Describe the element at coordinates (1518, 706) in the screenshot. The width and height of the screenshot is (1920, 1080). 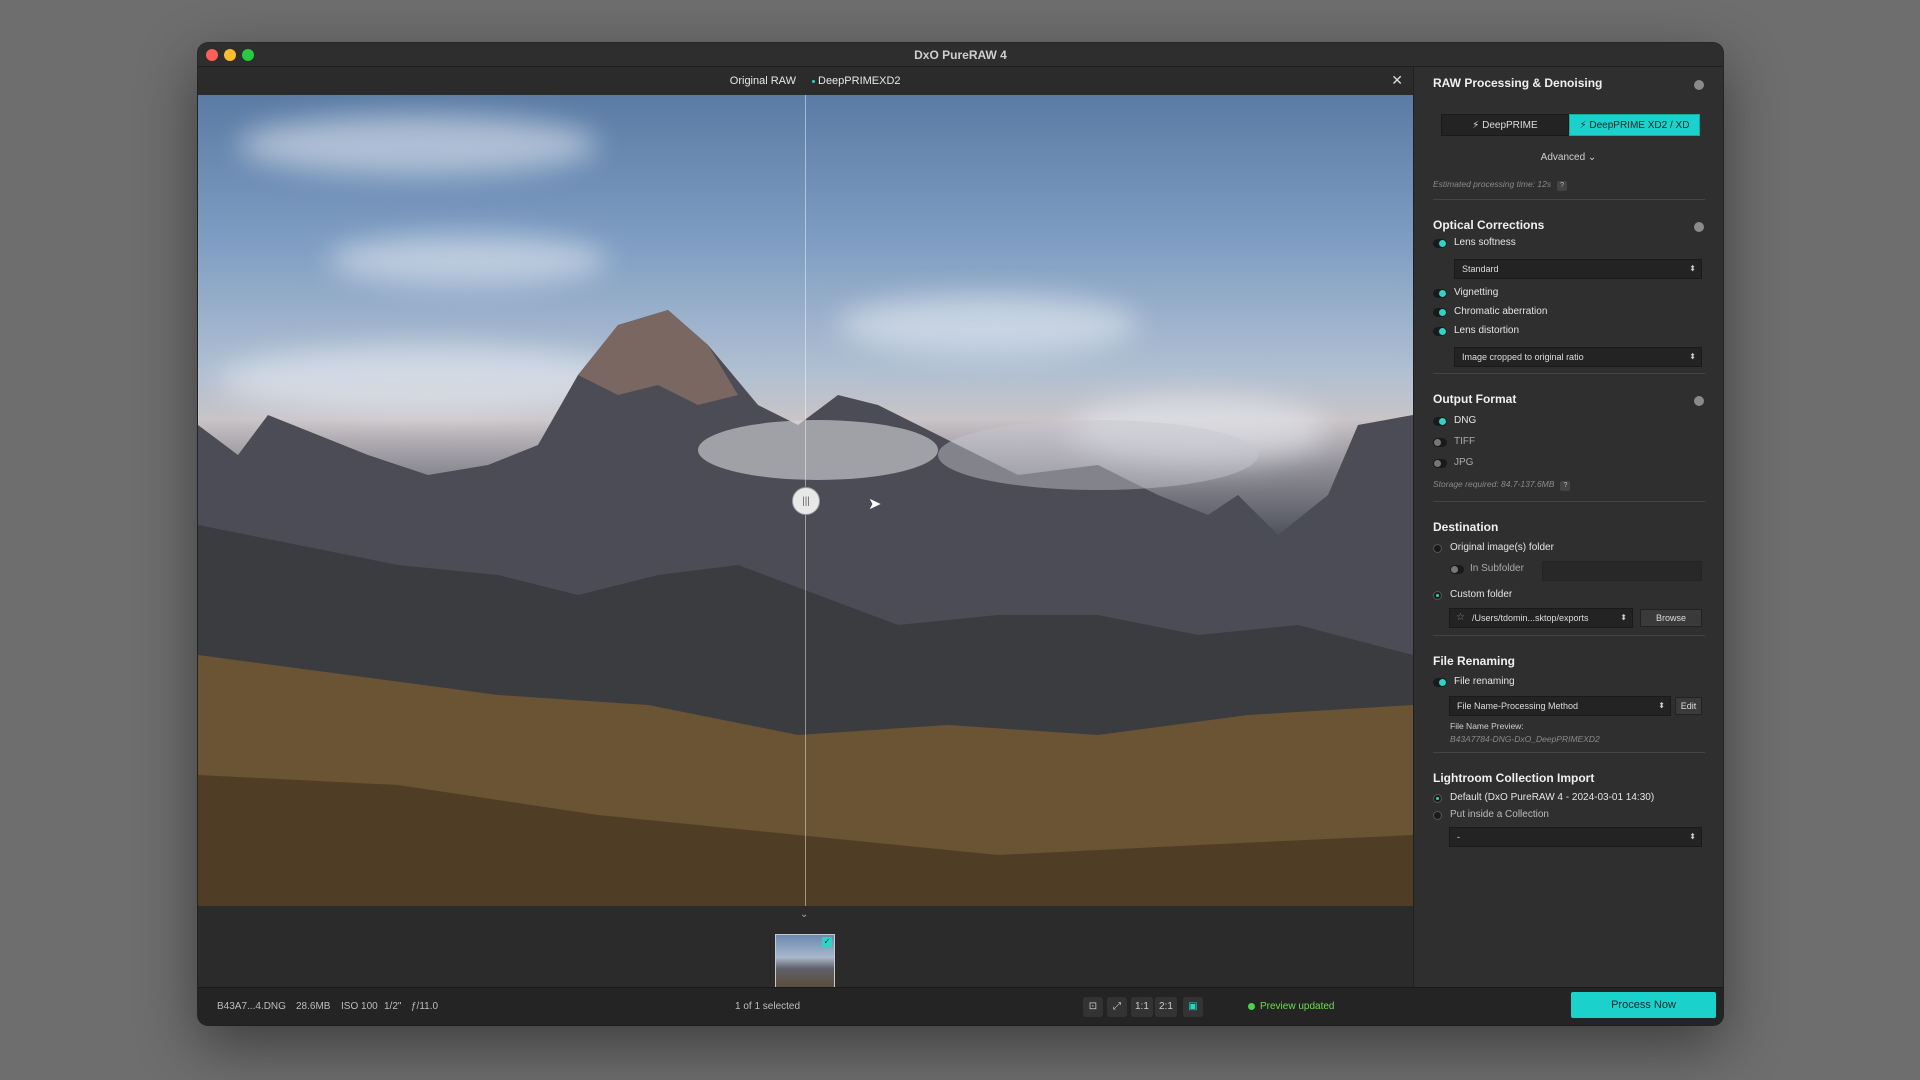
I see `renaming-pattern-value: File Name-Processing Method` at that location.